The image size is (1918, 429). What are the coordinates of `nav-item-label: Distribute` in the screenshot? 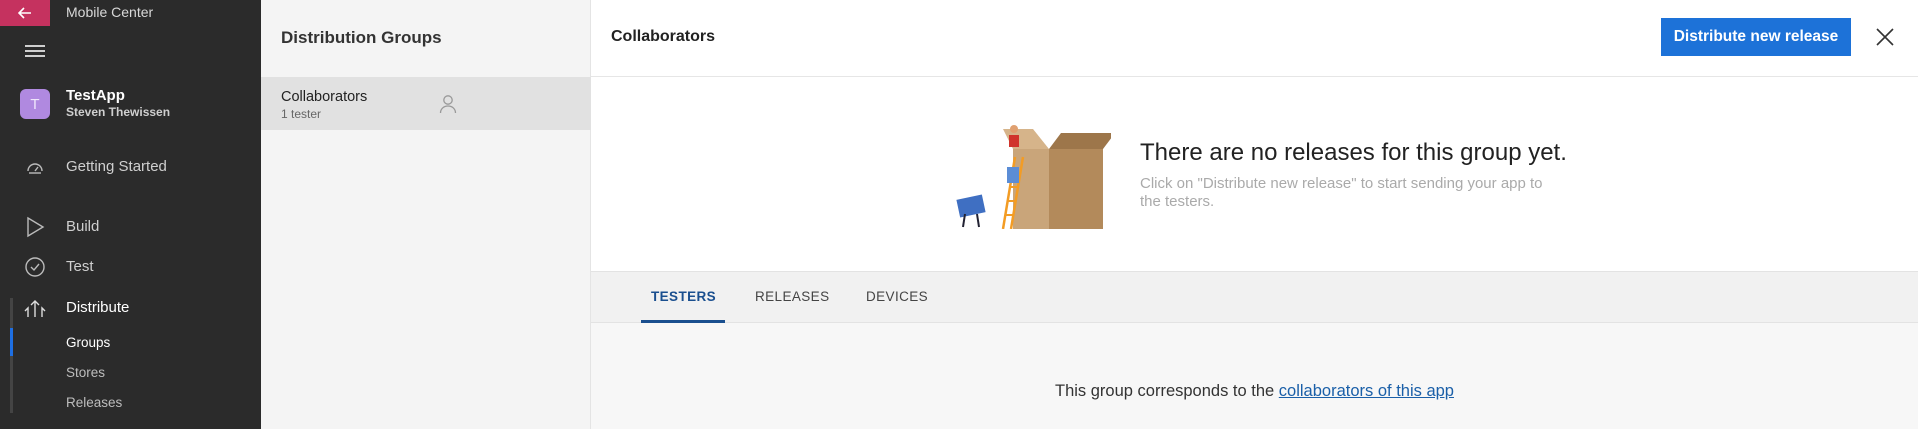 It's located at (98, 307).